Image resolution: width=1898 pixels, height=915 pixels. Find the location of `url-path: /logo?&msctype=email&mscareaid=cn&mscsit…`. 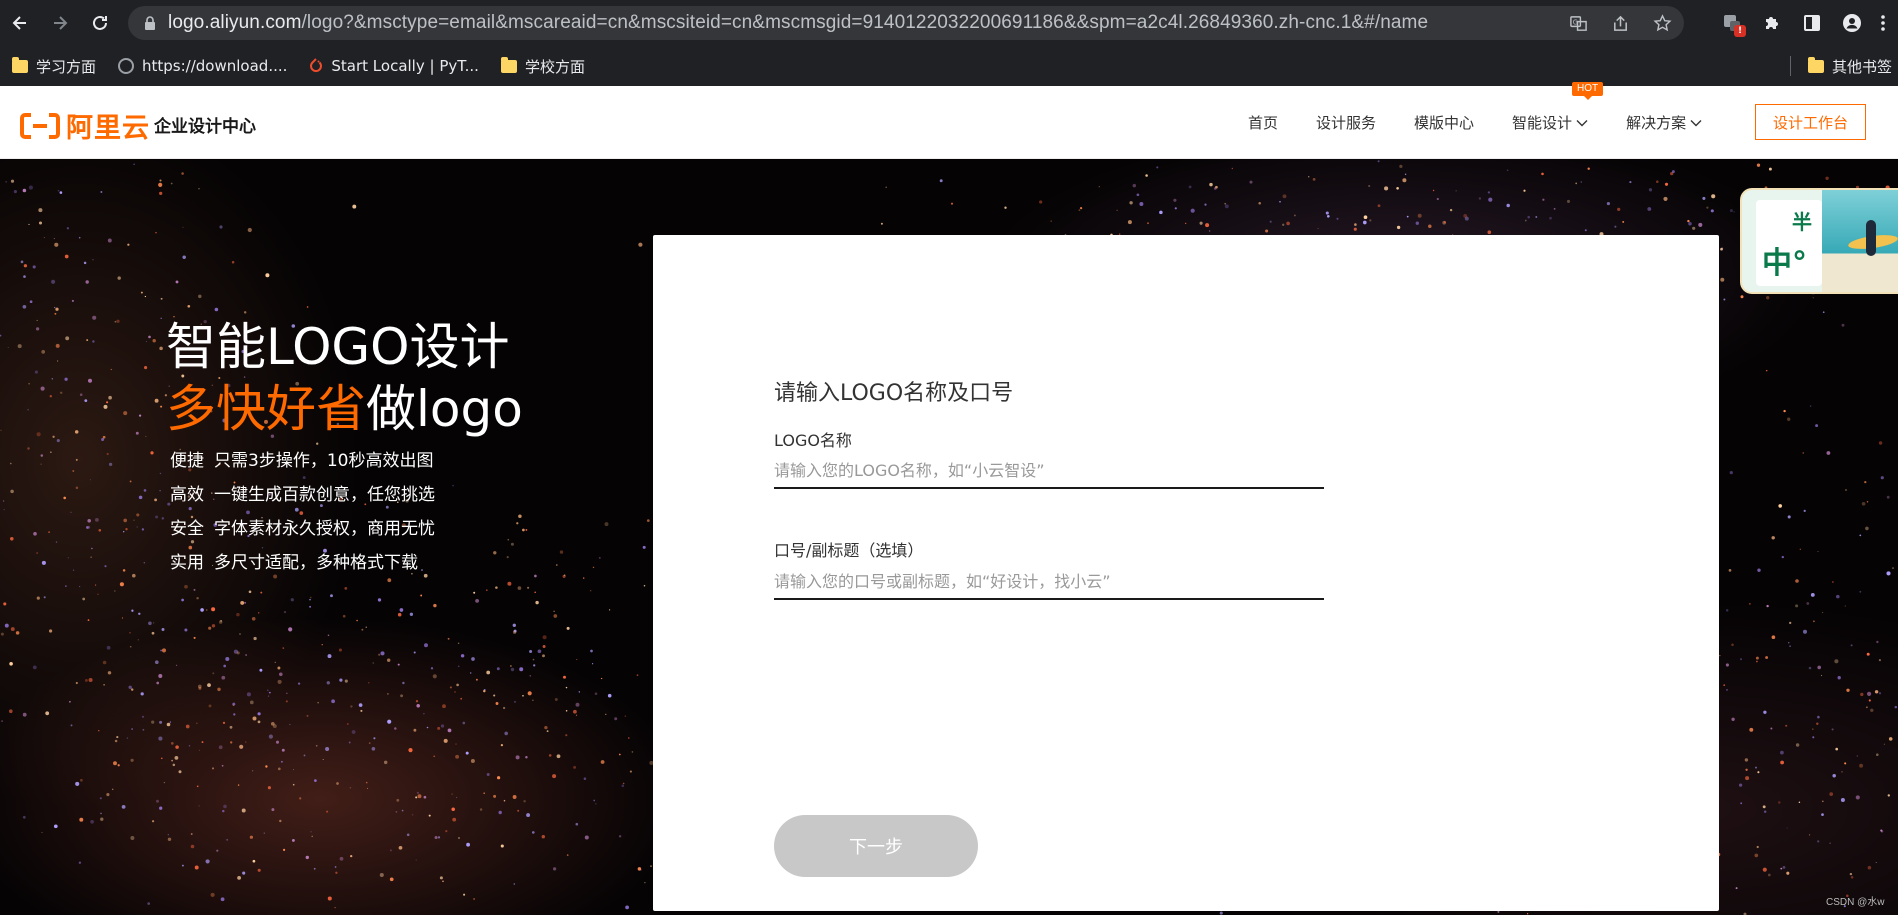

url-path: /logo?&msctype=email&mscareaid=cn&mscsit… is located at coordinates (865, 22).